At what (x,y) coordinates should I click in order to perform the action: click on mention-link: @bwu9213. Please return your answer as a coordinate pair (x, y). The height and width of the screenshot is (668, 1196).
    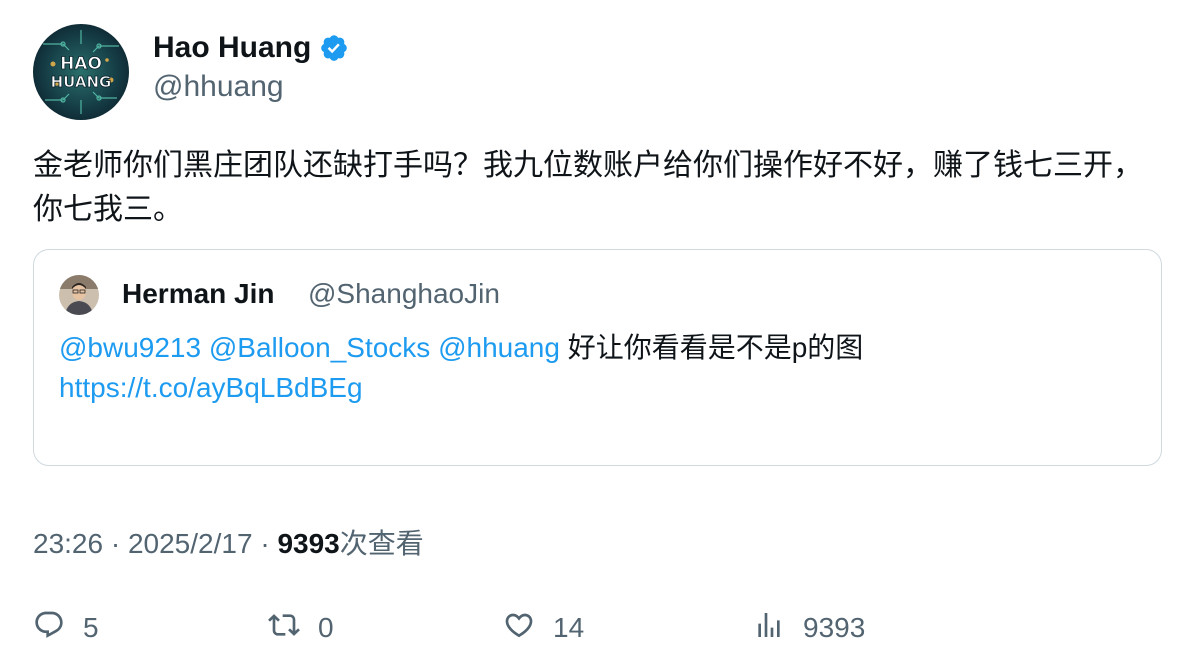
    Looking at the image, I should click on (130, 347).